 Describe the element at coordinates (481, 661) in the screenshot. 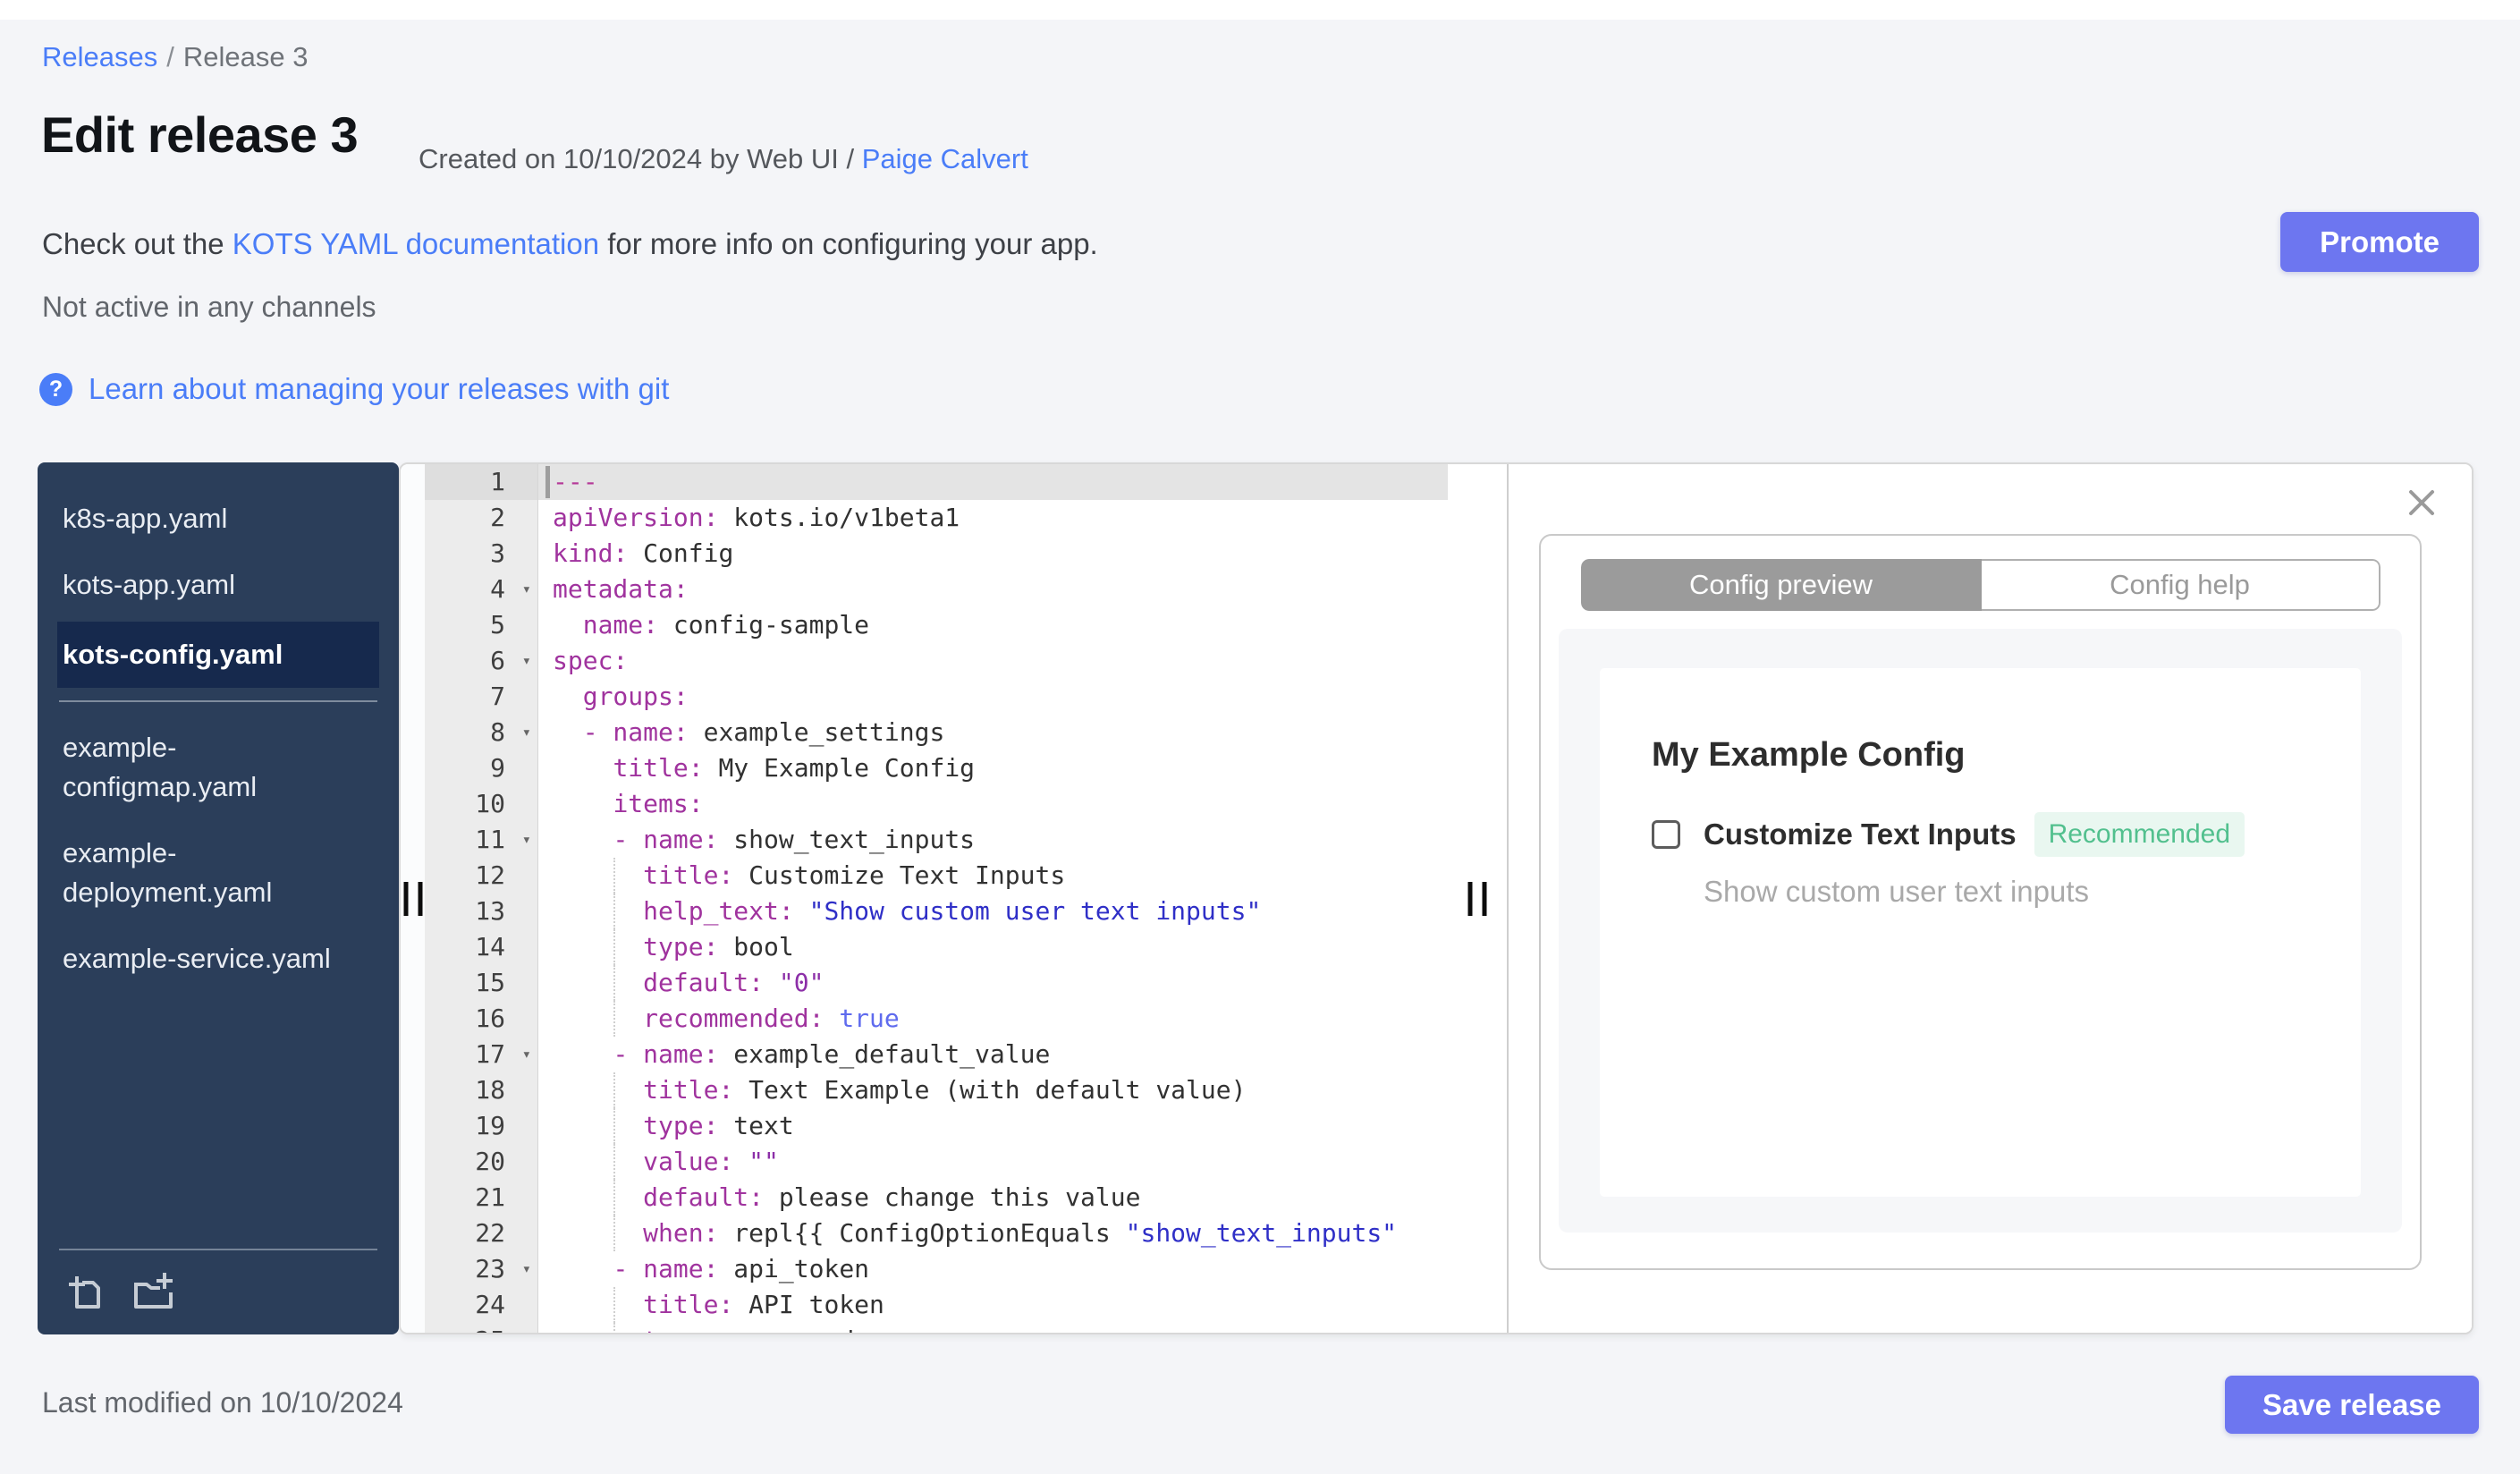

I see `line-number-6: 6 ▾` at that location.